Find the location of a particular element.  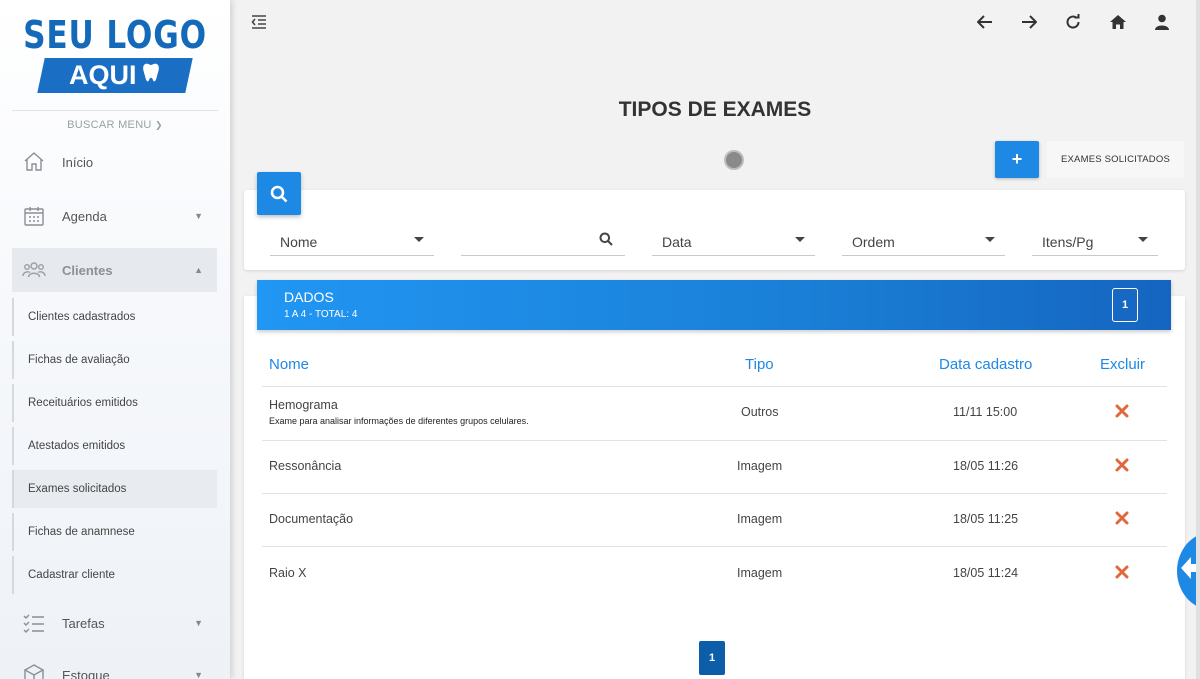

arrow-right-icon is located at coordinates (1029, 22).